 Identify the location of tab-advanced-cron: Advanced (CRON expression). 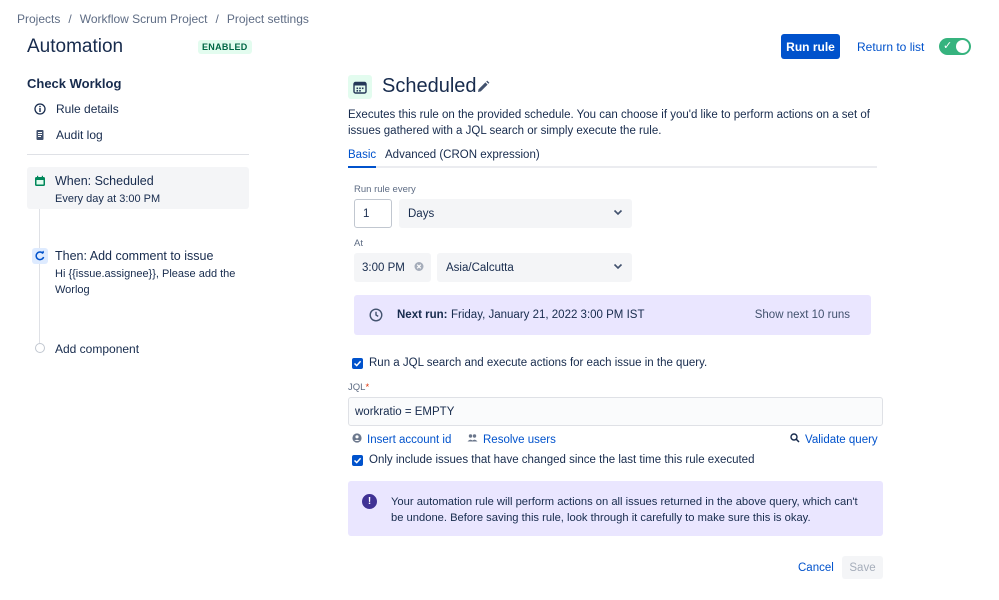
(462, 158).